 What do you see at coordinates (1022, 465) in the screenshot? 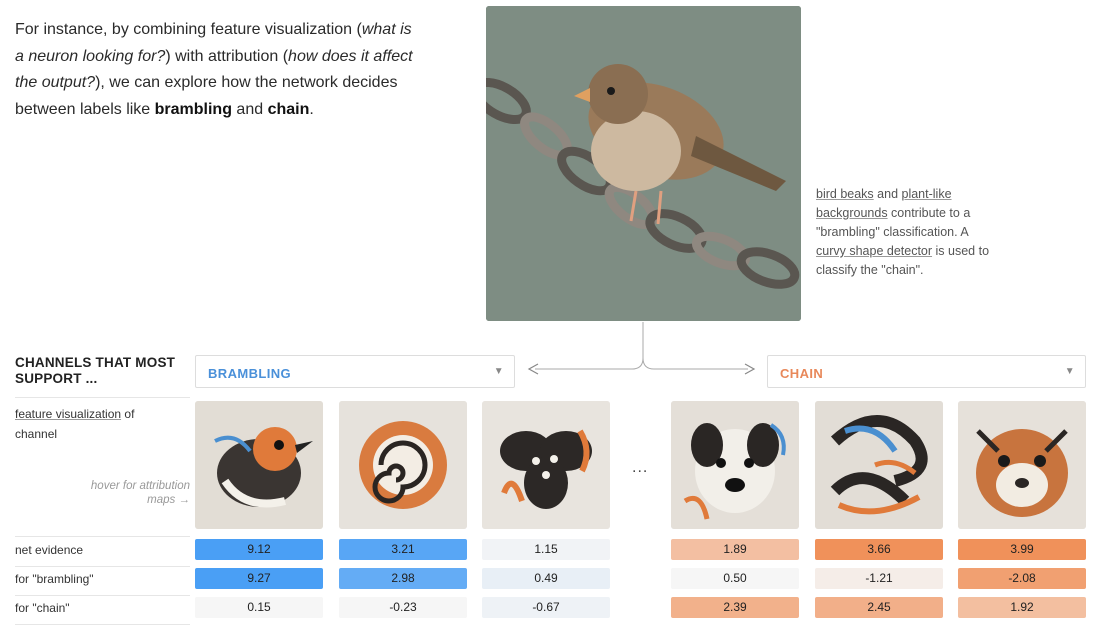
I see `feature-viz-cat` at bounding box center [1022, 465].